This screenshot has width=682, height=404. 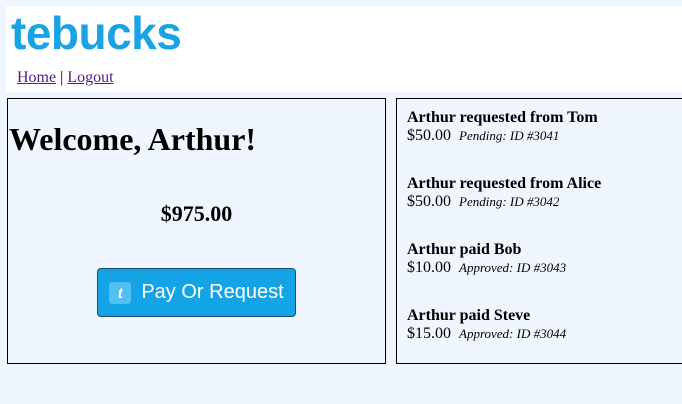 I want to click on pay-or-request-button: t Pay Or Request, so click(x=196, y=292).